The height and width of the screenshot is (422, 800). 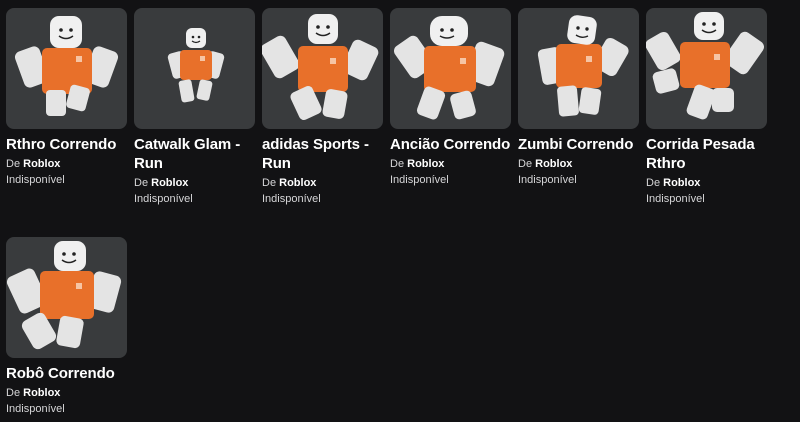 What do you see at coordinates (194, 154) in the screenshot?
I see `item-title: Catwalk Glam - Run` at bounding box center [194, 154].